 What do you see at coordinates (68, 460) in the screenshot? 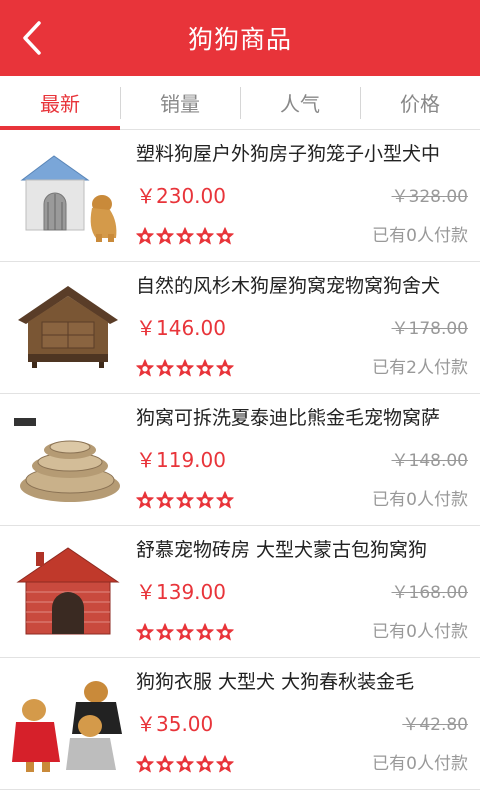
I see `dog-bed-set-image` at bounding box center [68, 460].